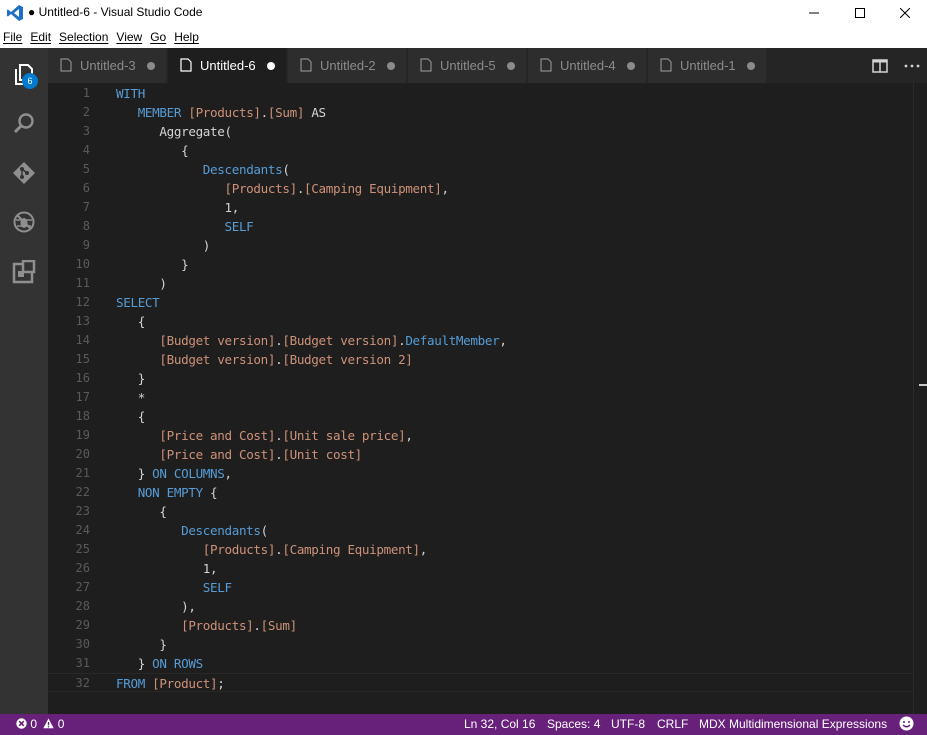 The image size is (927, 735). Describe the element at coordinates (24, 272) in the screenshot. I see `extensions-icon` at that location.